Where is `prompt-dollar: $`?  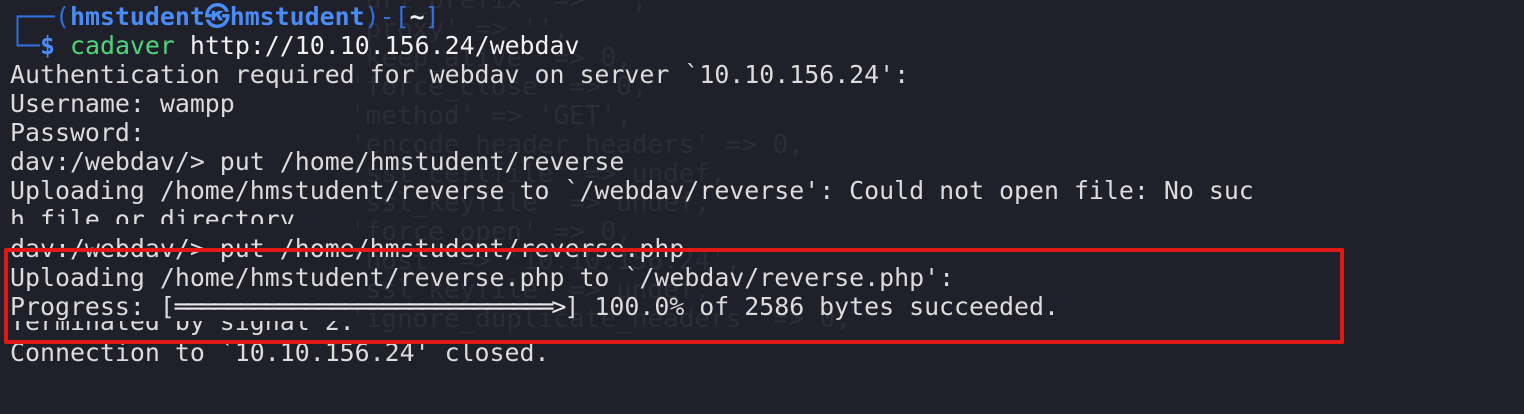
prompt-dollar: $ is located at coordinates (47, 45).